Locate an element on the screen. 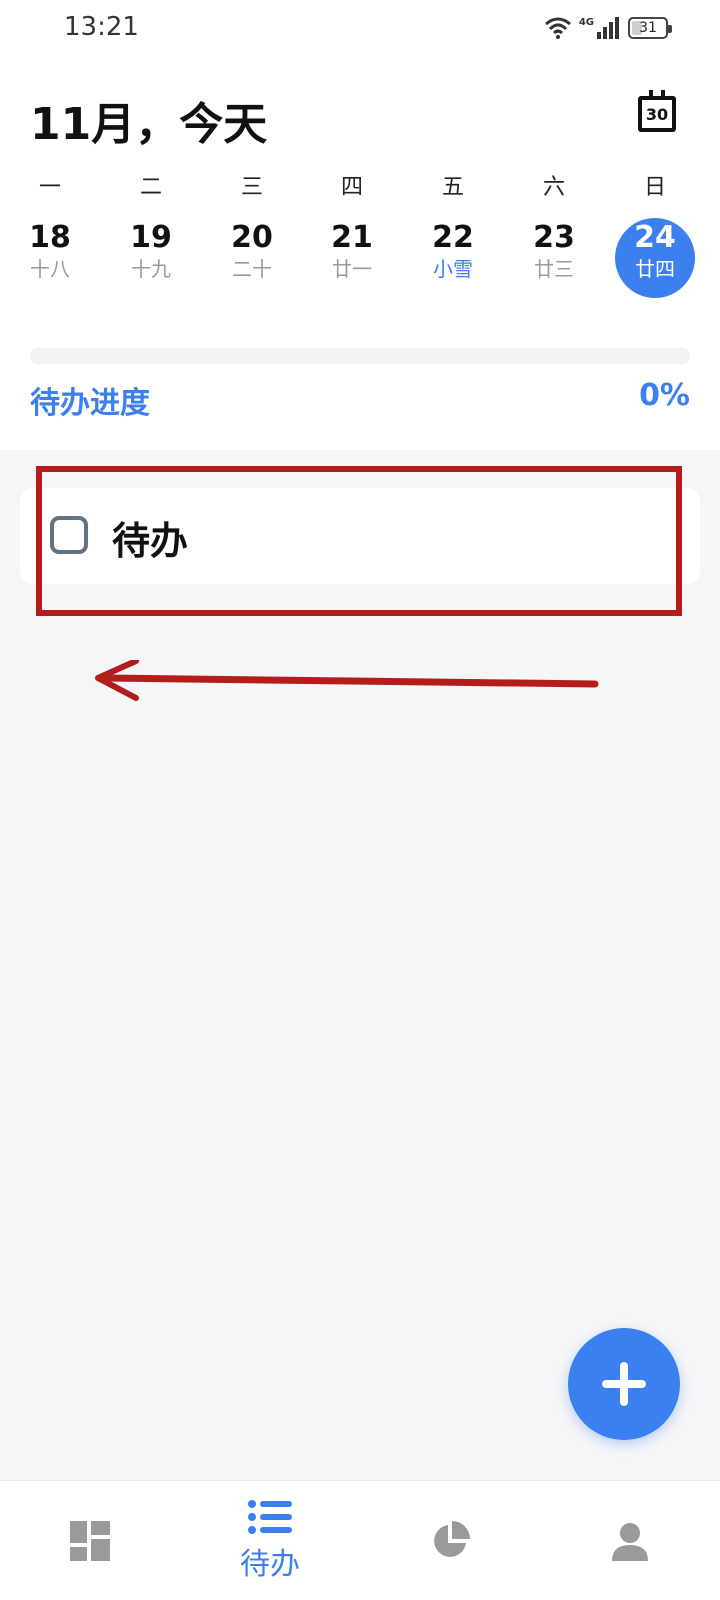 This screenshot has height=1600, width=720. day-cell: 一 18 十八 is located at coordinates (50, 226).